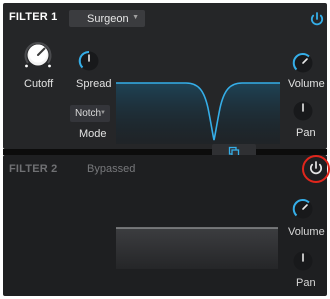  Describe the element at coordinates (306, 133) in the screenshot. I see `filter1-pan-label: Pan` at that location.